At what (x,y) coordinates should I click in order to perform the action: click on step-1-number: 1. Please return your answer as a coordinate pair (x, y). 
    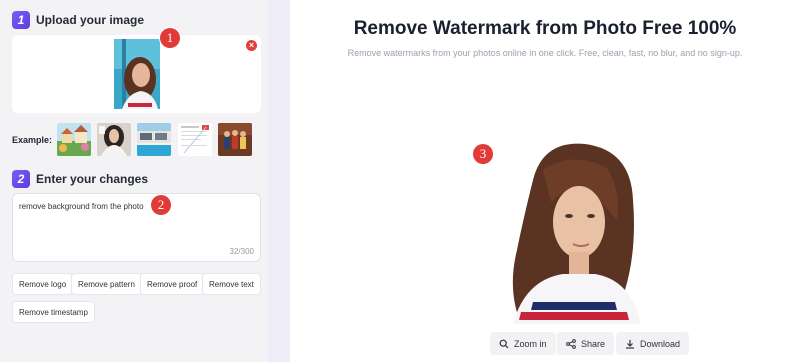
    Looking at the image, I should click on (21, 20).